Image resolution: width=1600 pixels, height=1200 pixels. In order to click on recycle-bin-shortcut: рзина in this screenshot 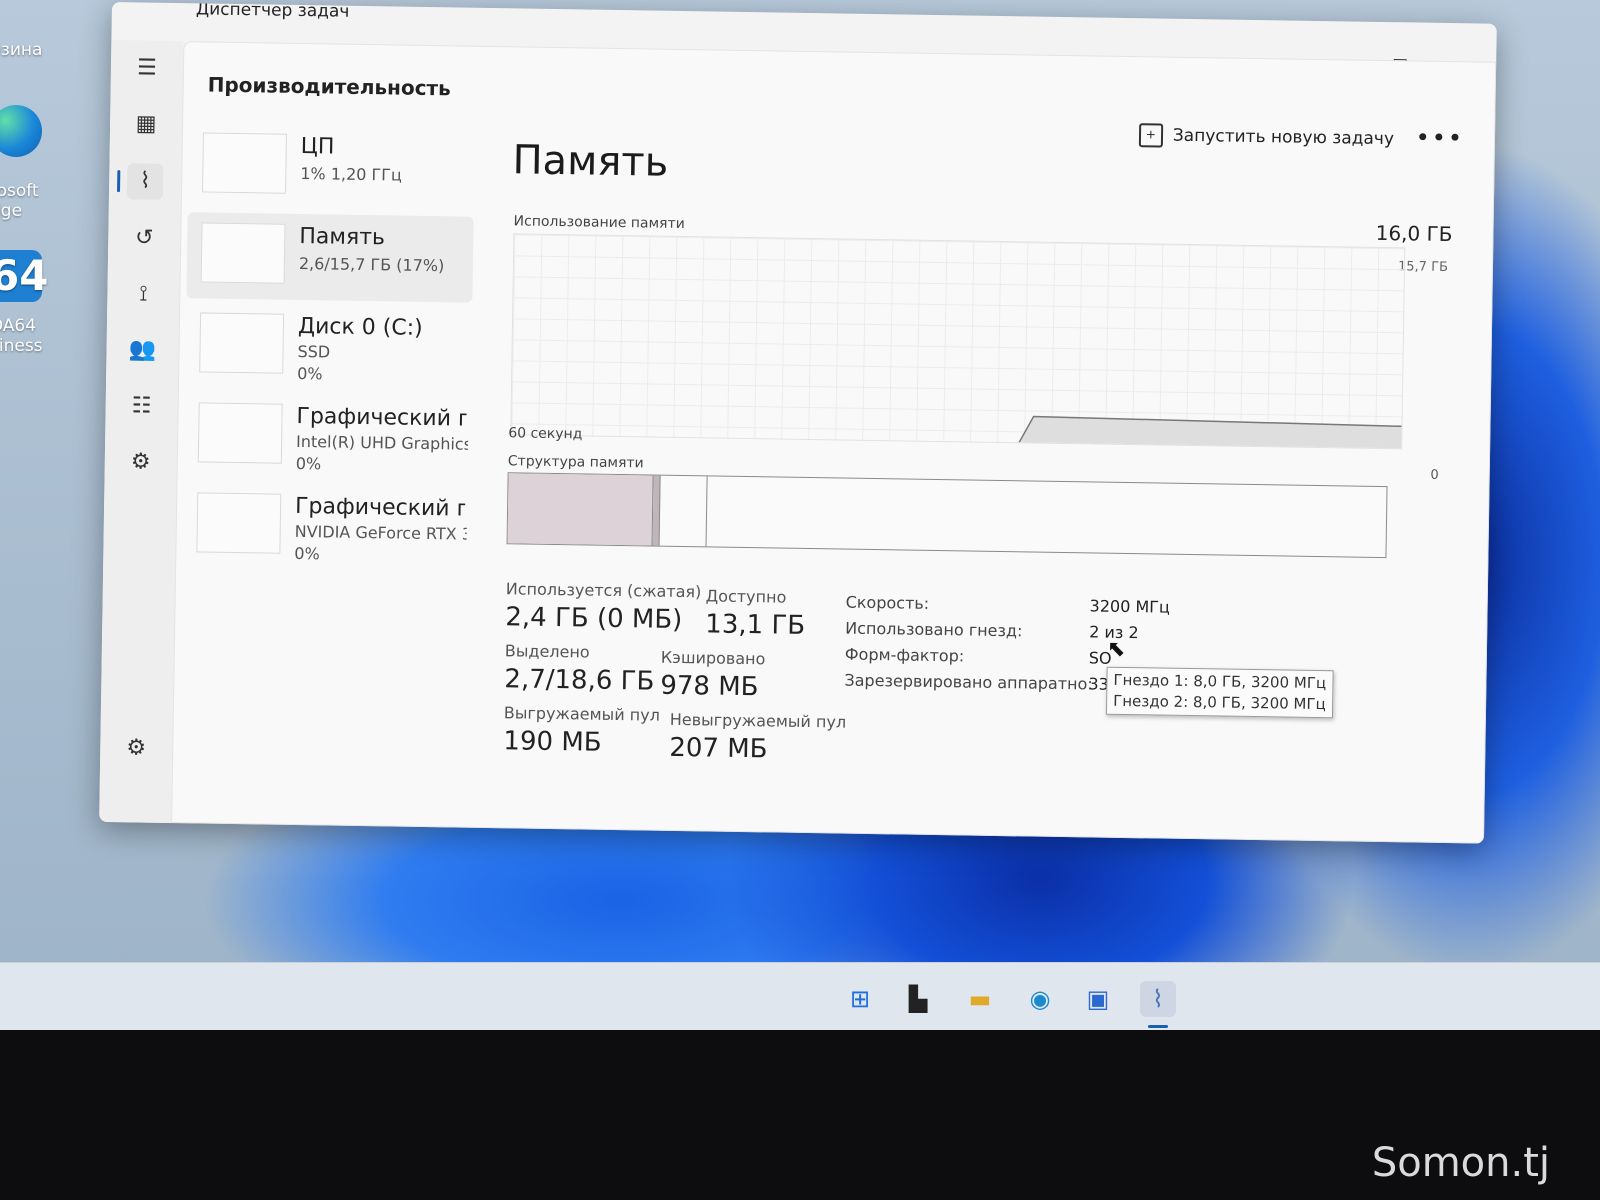, I will do `click(30, 50)`.